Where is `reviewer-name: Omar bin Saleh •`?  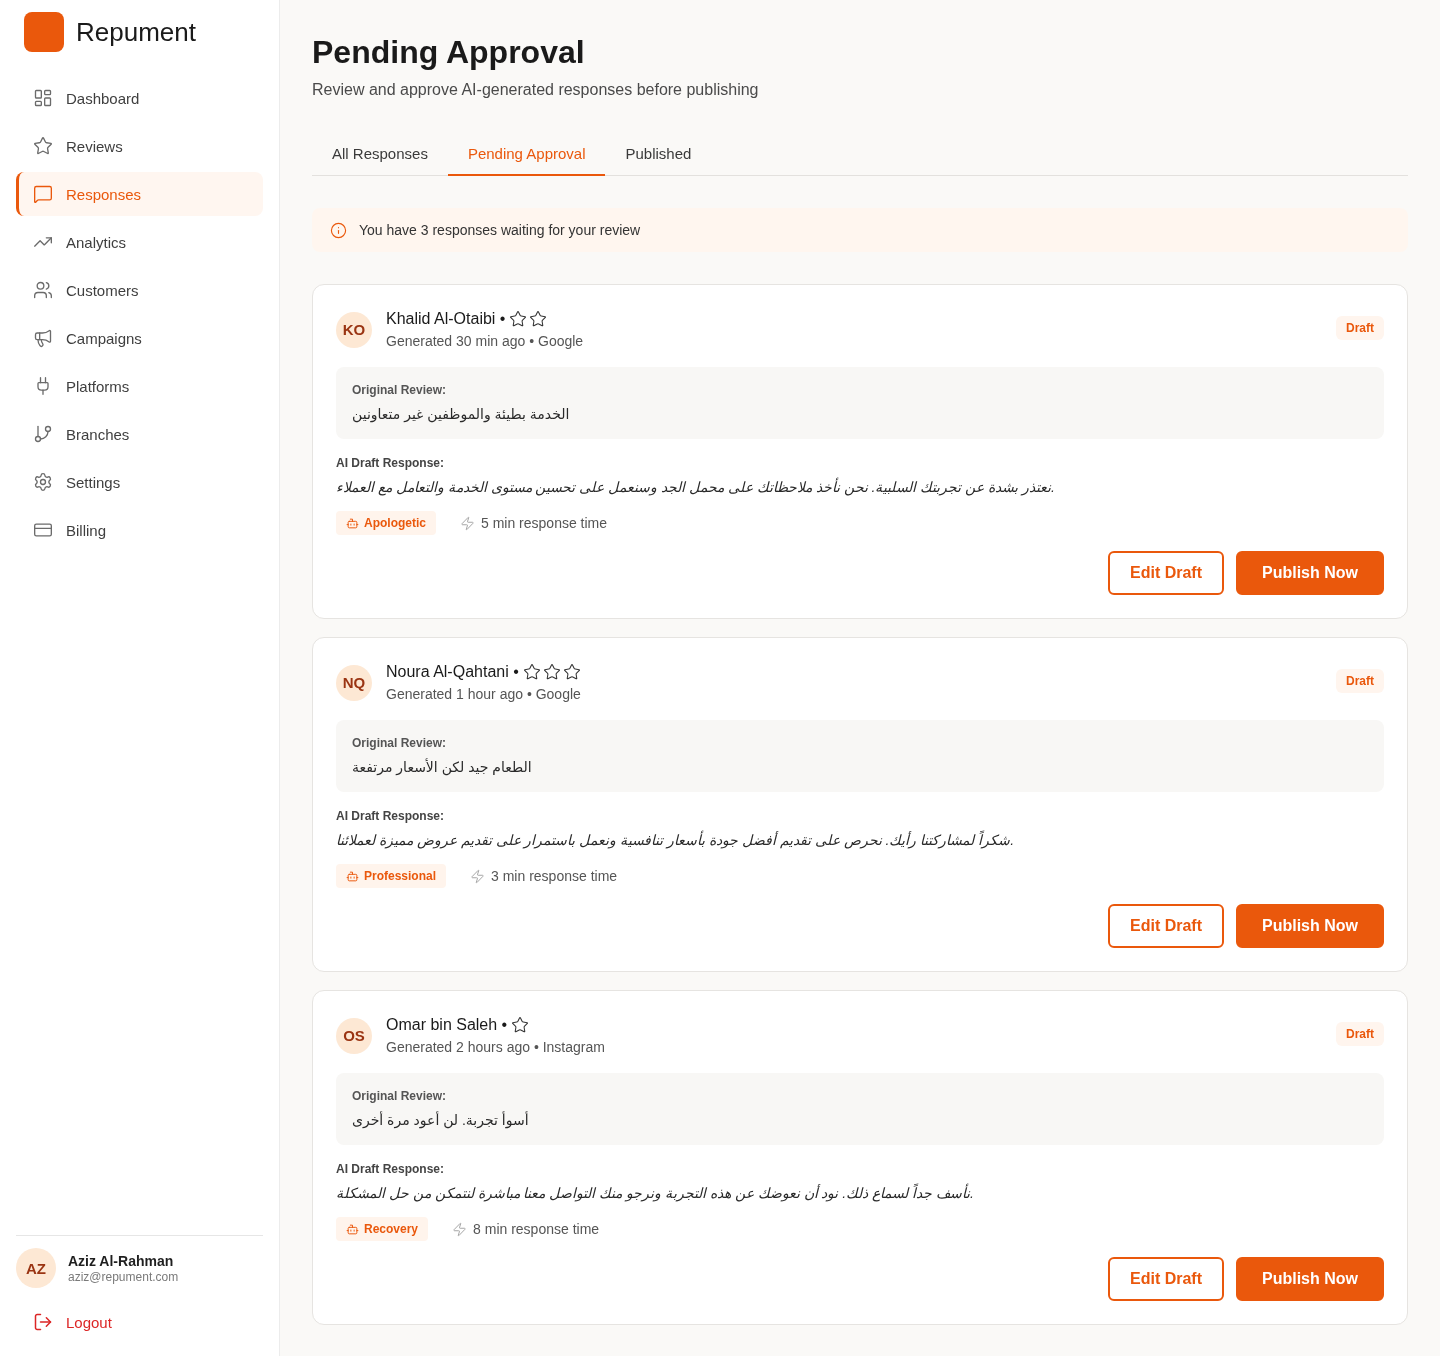
reviewer-name: Omar bin Saleh • is located at coordinates (447, 1025).